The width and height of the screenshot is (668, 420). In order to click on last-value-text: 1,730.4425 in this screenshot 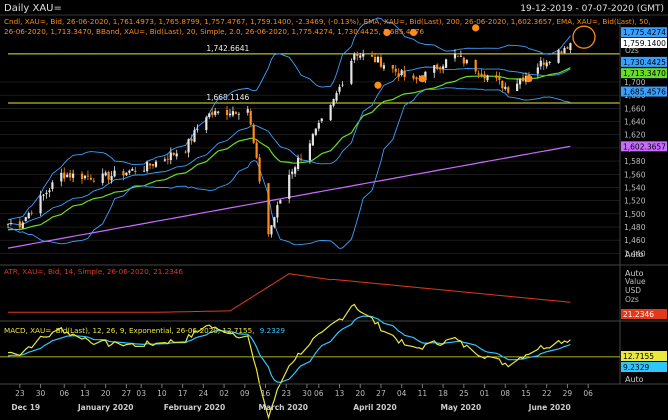, I will do `click(644, 62)`.